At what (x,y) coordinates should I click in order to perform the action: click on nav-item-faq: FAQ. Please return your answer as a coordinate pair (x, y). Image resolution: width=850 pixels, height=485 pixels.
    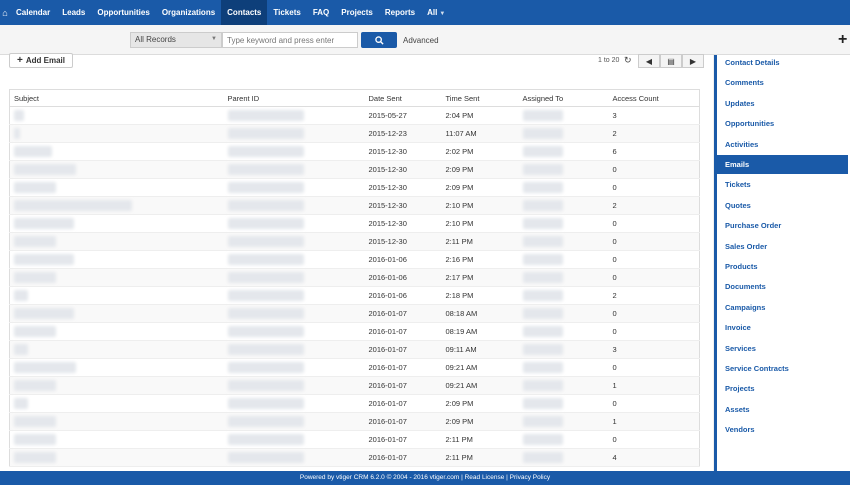
    Looking at the image, I should click on (321, 12).